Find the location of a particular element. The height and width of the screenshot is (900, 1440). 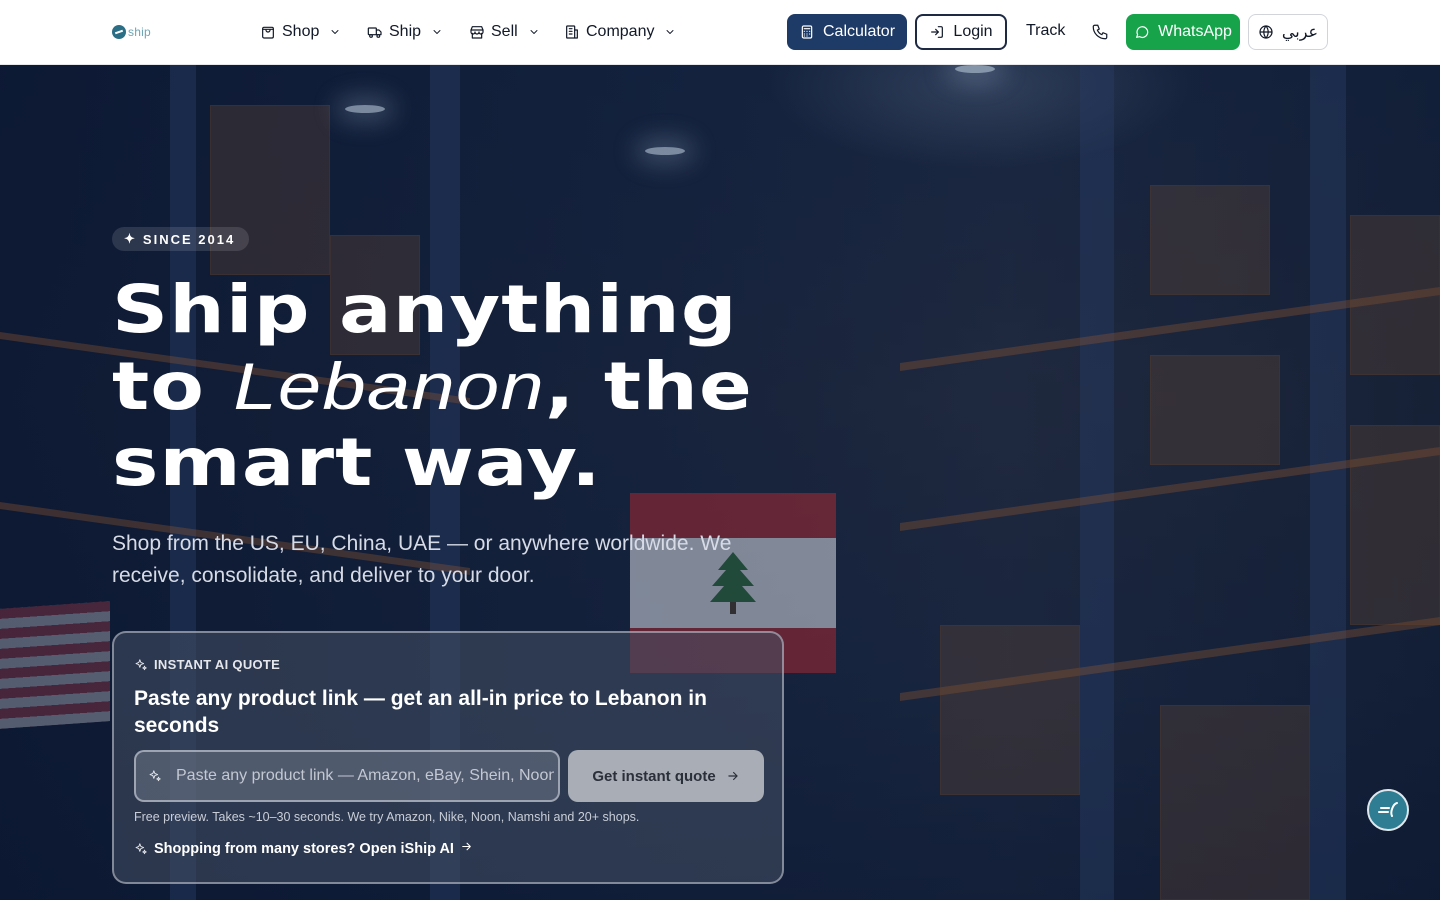

since-badge: ✦ SINCE 2014 is located at coordinates (181, 239).